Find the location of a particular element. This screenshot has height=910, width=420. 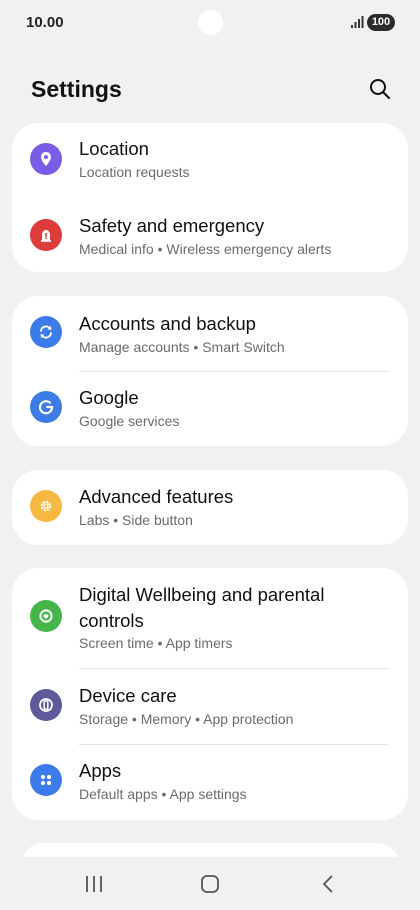

camera-cutout is located at coordinates (210, 22).